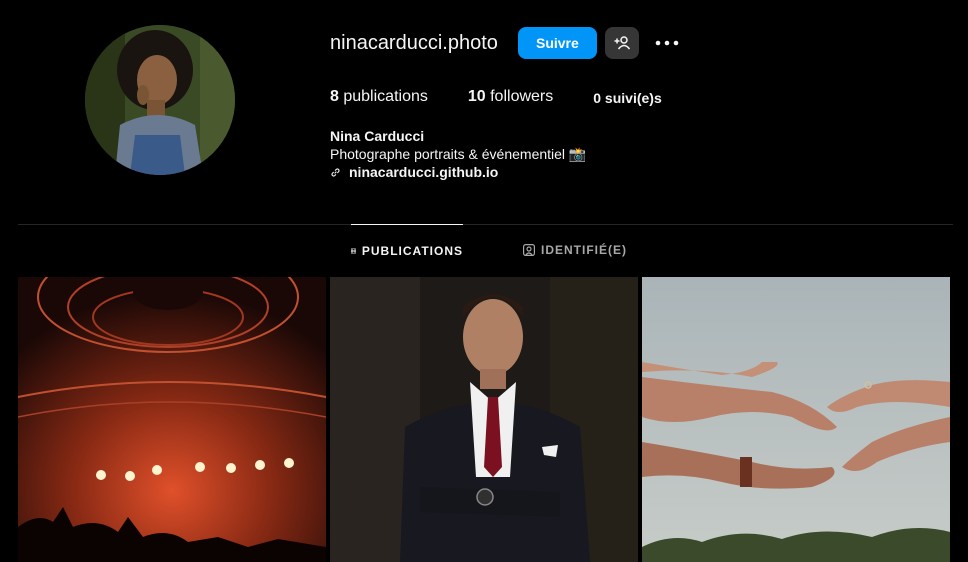 The width and height of the screenshot is (968, 562). I want to click on profile-stats: 8 publications 10 followers 0 suivi(e)s, so click(516, 97).